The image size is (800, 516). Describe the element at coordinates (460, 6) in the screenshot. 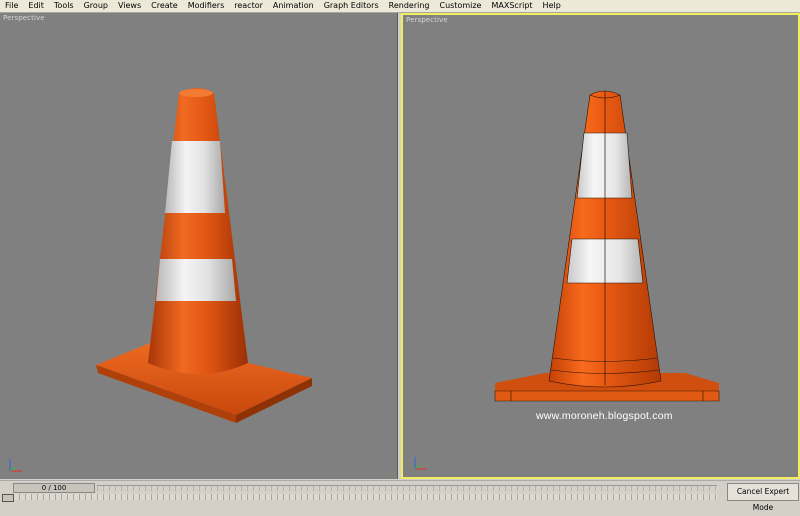

I see `menu-customize: Customize` at that location.